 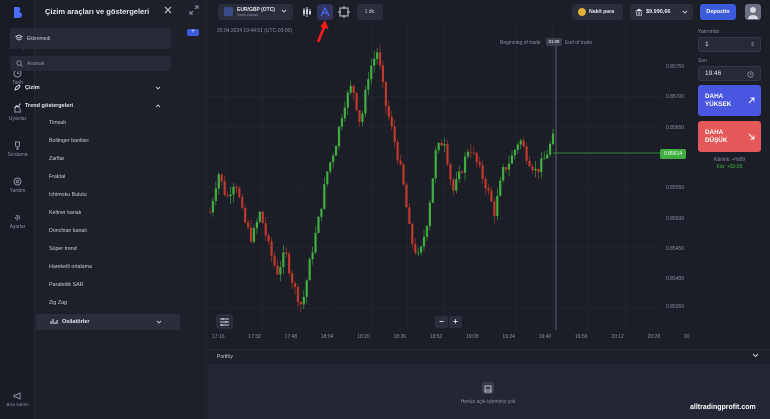 What do you see at coordinates (66, 285) in the screenshot?
I see `indicator-item: Parabolik SAR` at bounding box center [66, 285].